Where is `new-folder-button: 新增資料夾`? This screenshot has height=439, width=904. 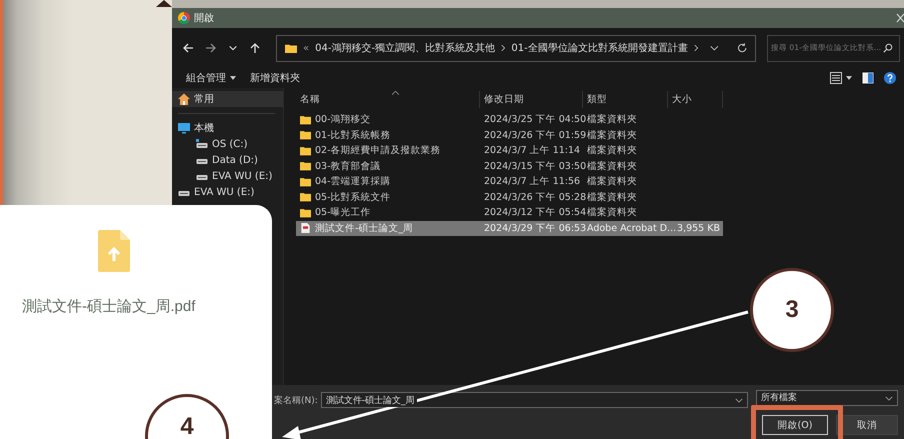 new-folder-button: 新增資料夾 is located at coordinates (275, 78).